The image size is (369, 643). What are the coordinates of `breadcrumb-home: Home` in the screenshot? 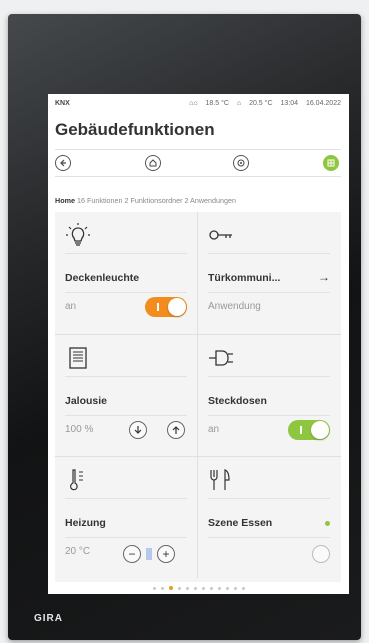 It's located at (65, 200).